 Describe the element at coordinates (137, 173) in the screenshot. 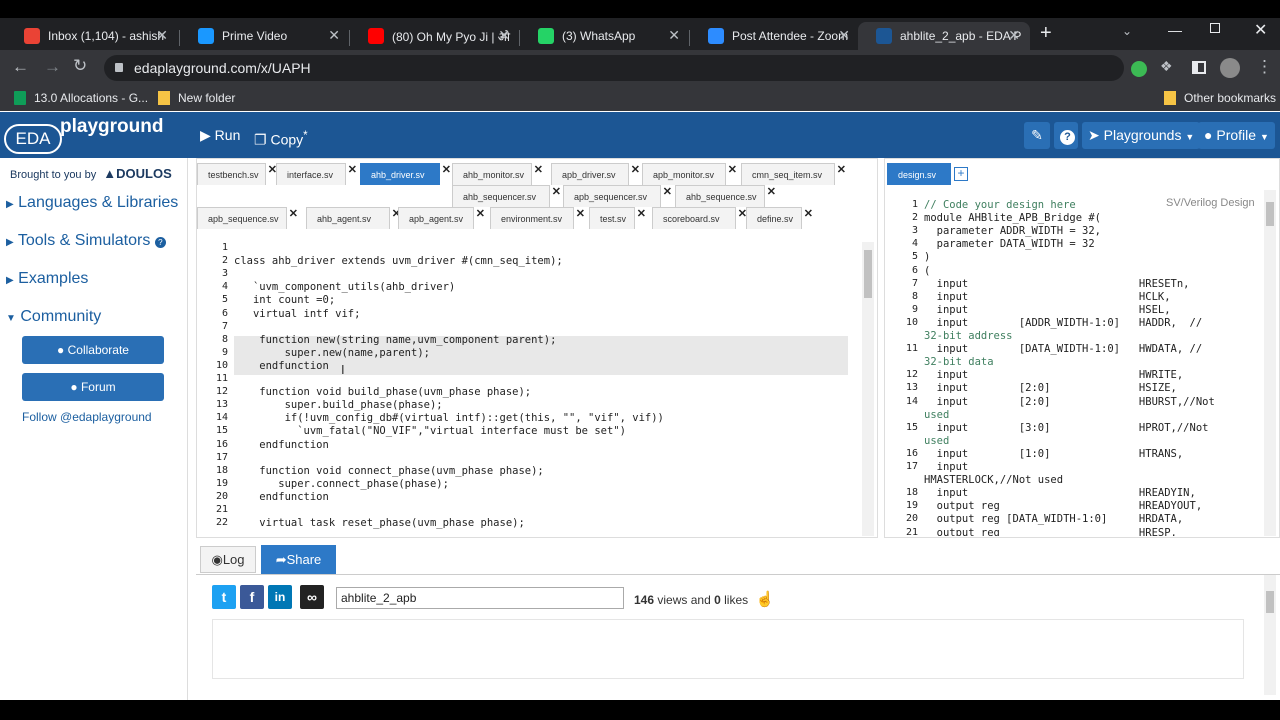

I see `doulos-logo: ▲DOULOS` at that location.